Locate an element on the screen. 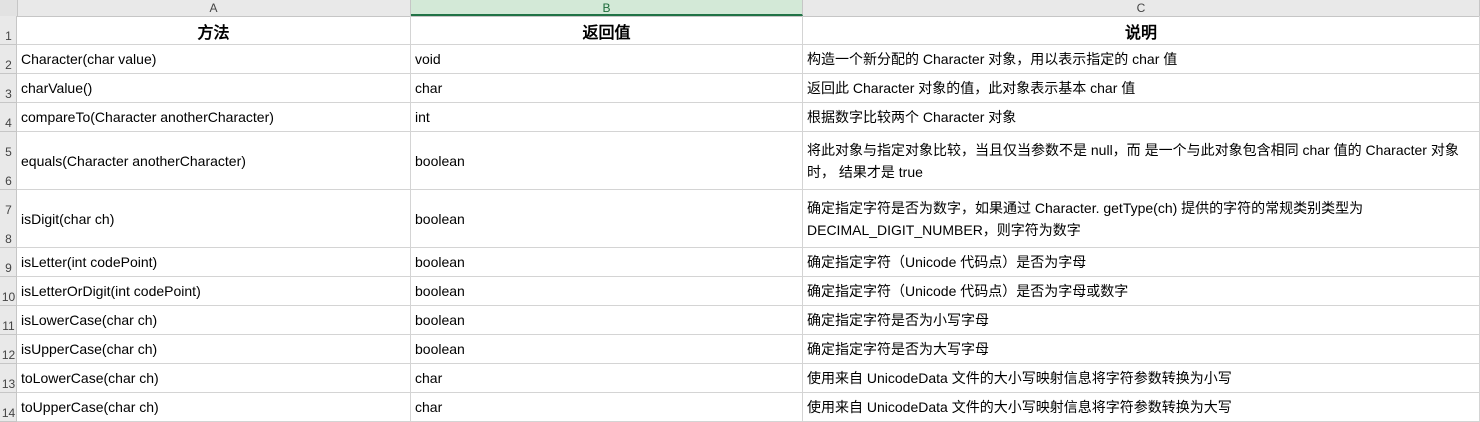  row-number: 3 is located at coordinates (8, 94).